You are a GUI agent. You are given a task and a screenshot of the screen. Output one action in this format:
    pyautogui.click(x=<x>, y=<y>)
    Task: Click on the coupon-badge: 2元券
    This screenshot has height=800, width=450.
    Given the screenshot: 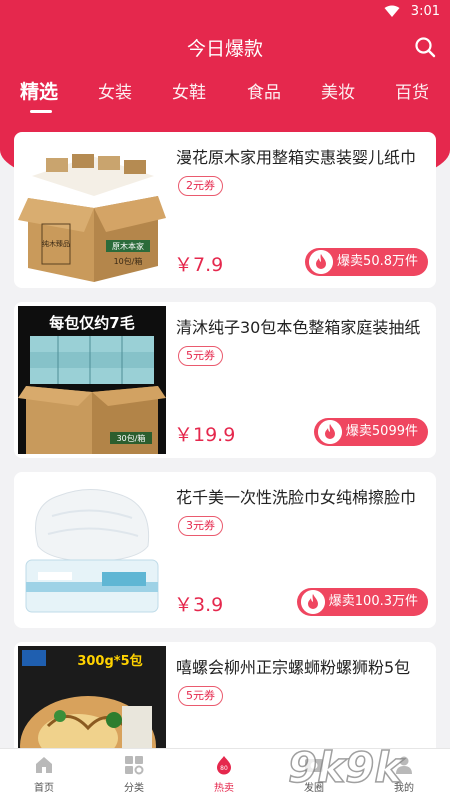 What is the action you would take?
    pyautogui.click(x=200, y=186)
    